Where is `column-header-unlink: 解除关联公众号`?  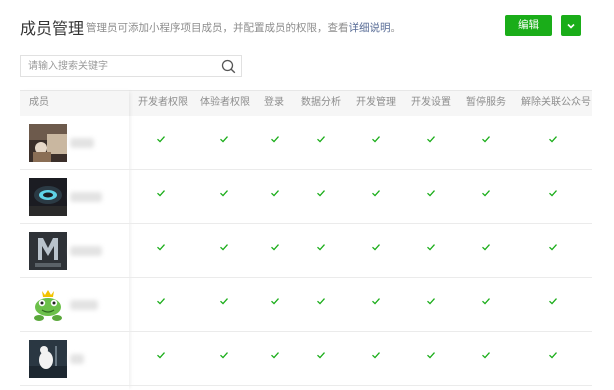
column-header-unlink: 解除关联公众号 is located at coordinates (556, 102).